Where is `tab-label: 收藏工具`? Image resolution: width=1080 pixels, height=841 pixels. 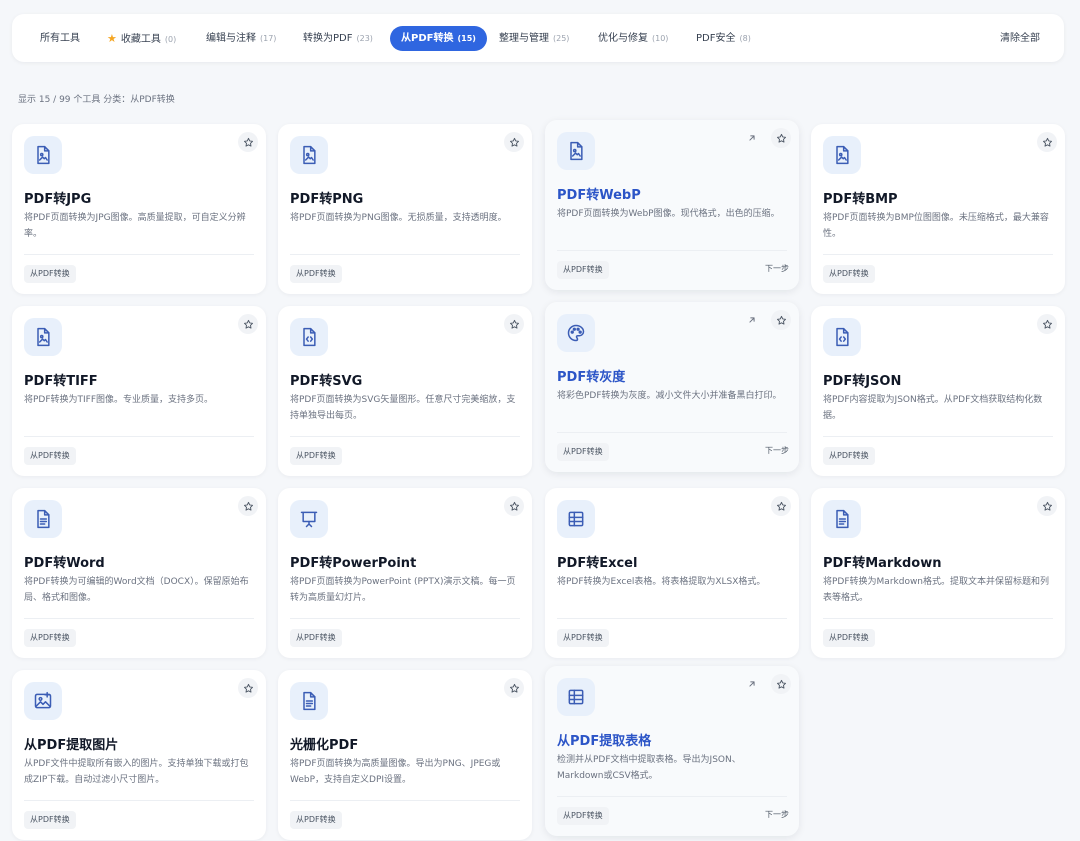
tab-label: 收藏工具 is located at coordinates (140, 39).